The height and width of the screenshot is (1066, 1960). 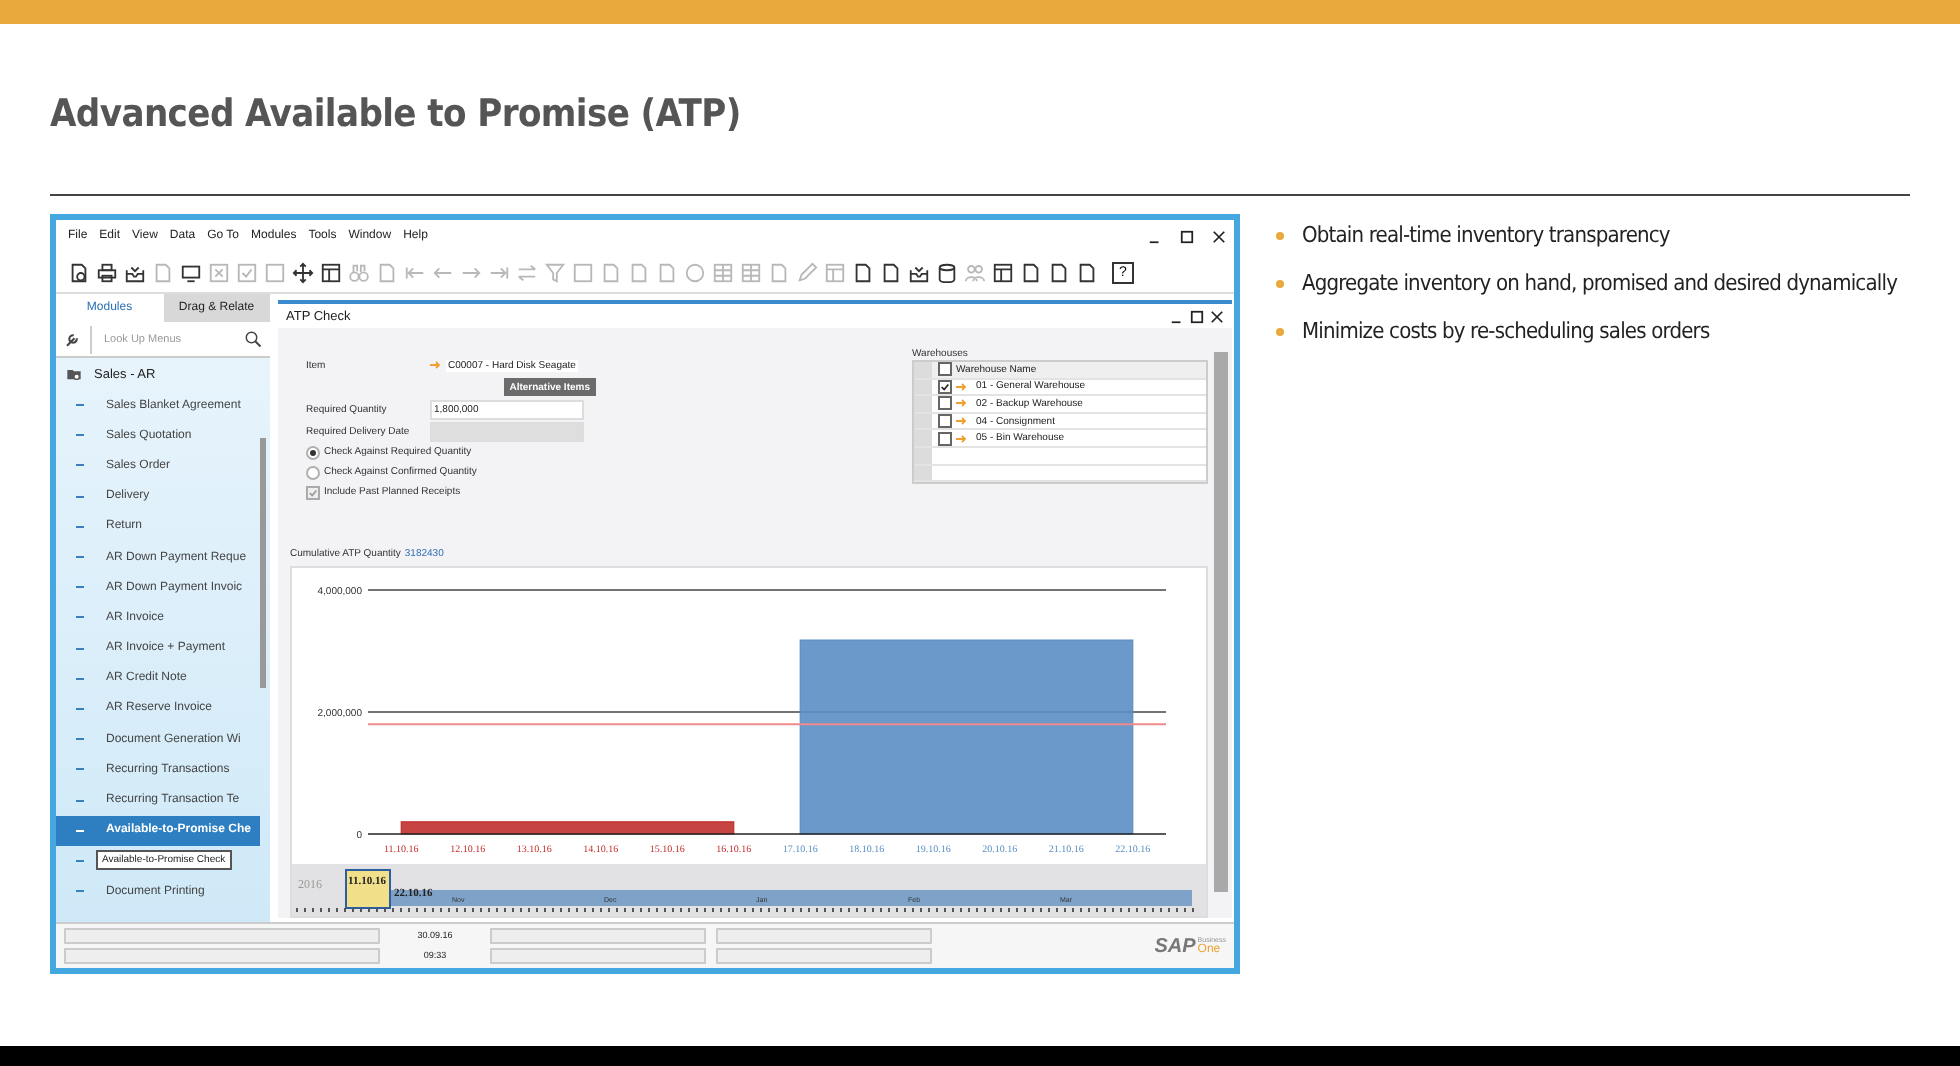 I want to click on bullet-text: Aggregate inventory on hand, promised and desired dynamically, so click(x=1600, y=283).